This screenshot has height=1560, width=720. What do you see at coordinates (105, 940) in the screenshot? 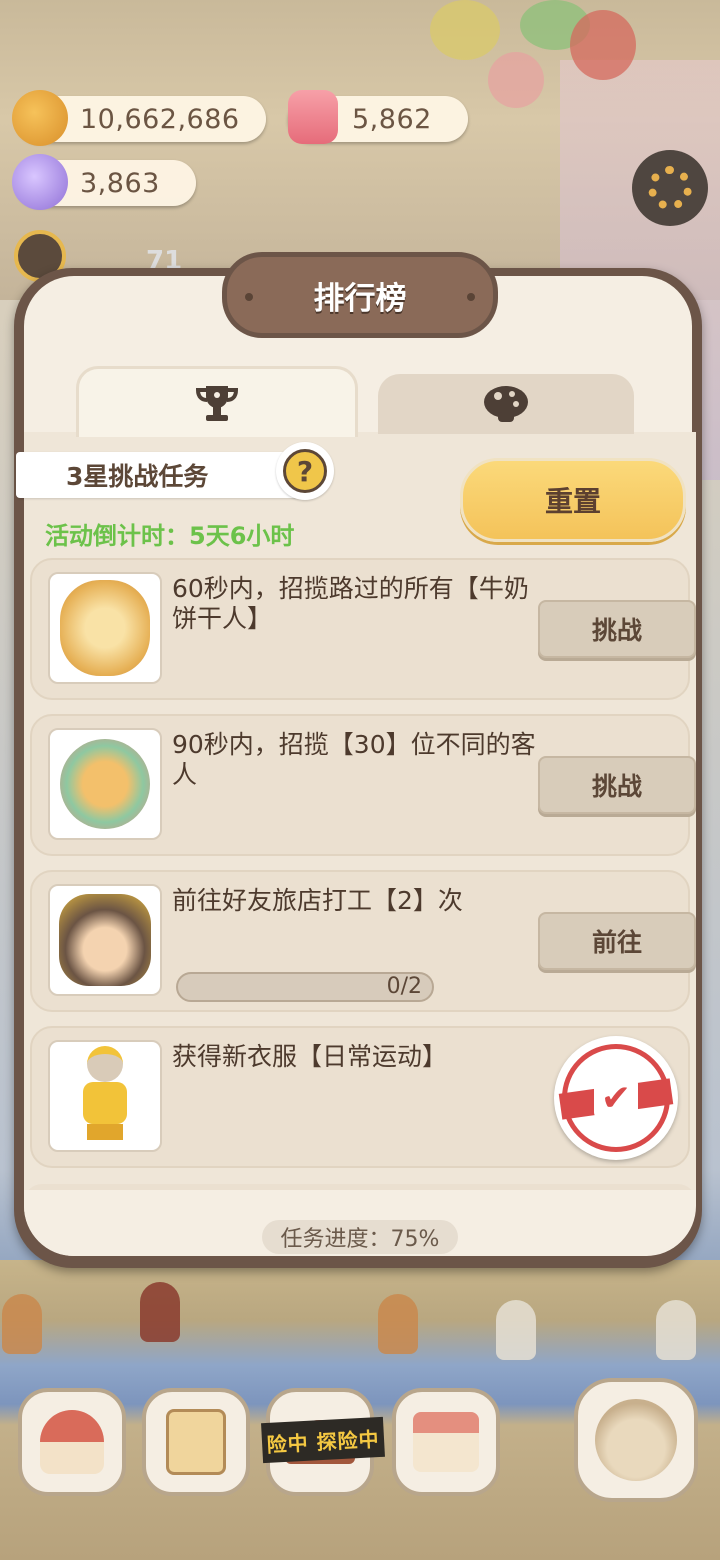
I see `worker-thumb` at bounding box center [105, 940].